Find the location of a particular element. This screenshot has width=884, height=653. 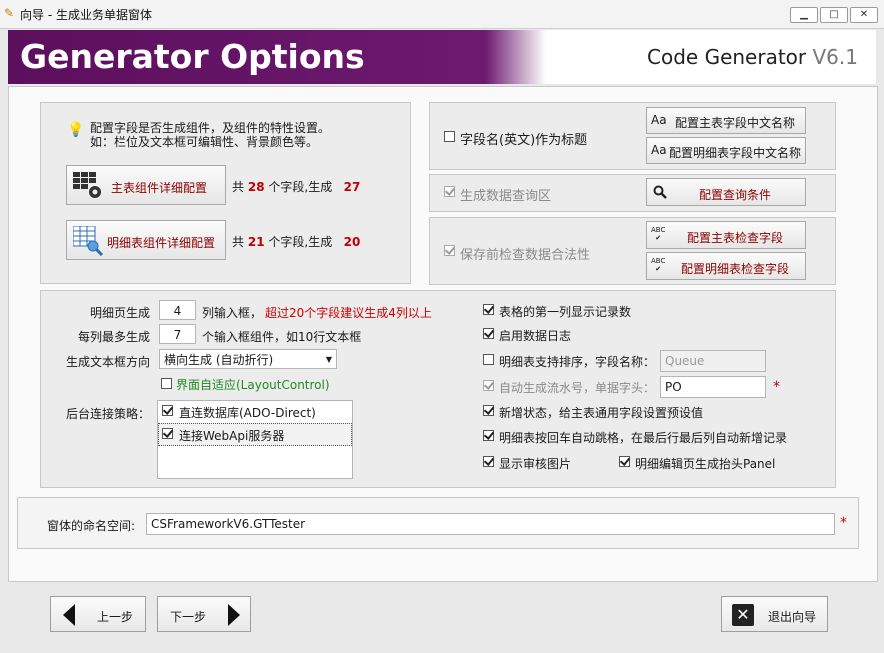

direction-label: 生成文本框方向 is located at coordinates (108, 362).